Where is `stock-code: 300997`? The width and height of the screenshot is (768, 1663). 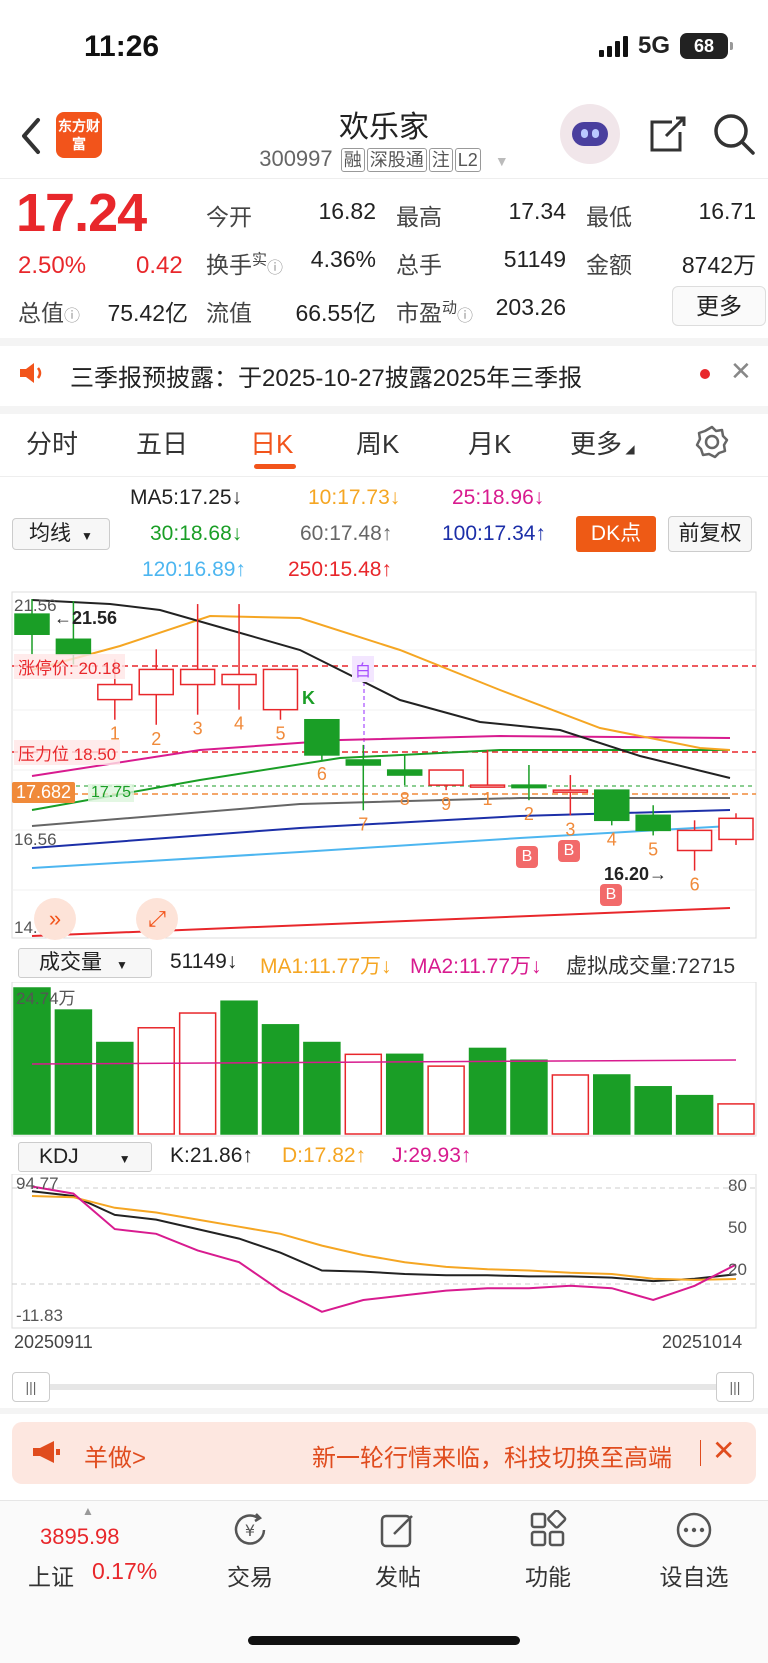 stock-code: 300997 is located at coordinates (296, 158).